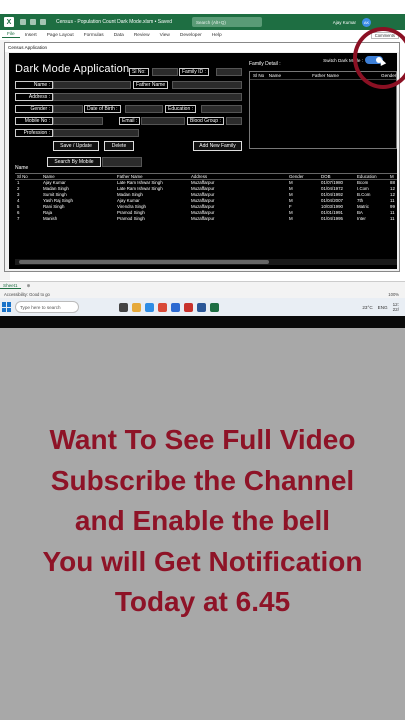 The width and height of the screenshot is (405, 720). I want to click on add-new-family-button: Add New Family, so click(217, 146).